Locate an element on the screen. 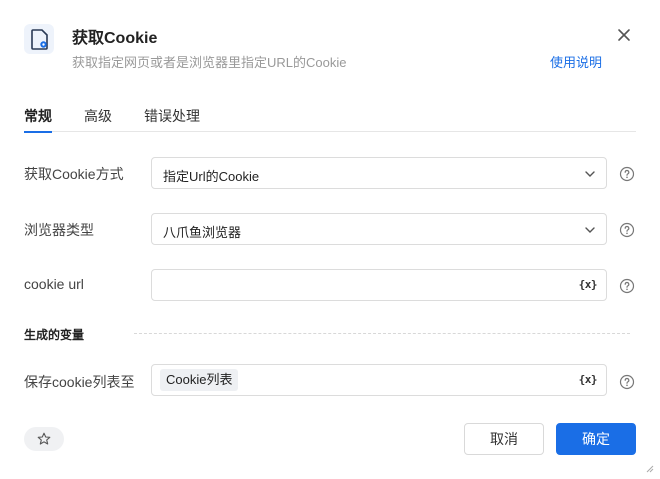 The image size is (660, 479). close-icon is located at coordinates (624, 35).